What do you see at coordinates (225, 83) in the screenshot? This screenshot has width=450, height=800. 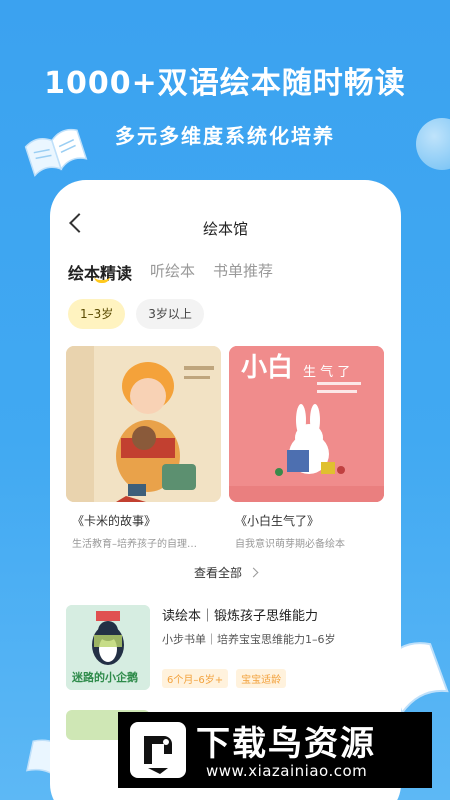 I see `promo-headline: 1000+双语绘本随时畅读` at bounding box center [225, 83].